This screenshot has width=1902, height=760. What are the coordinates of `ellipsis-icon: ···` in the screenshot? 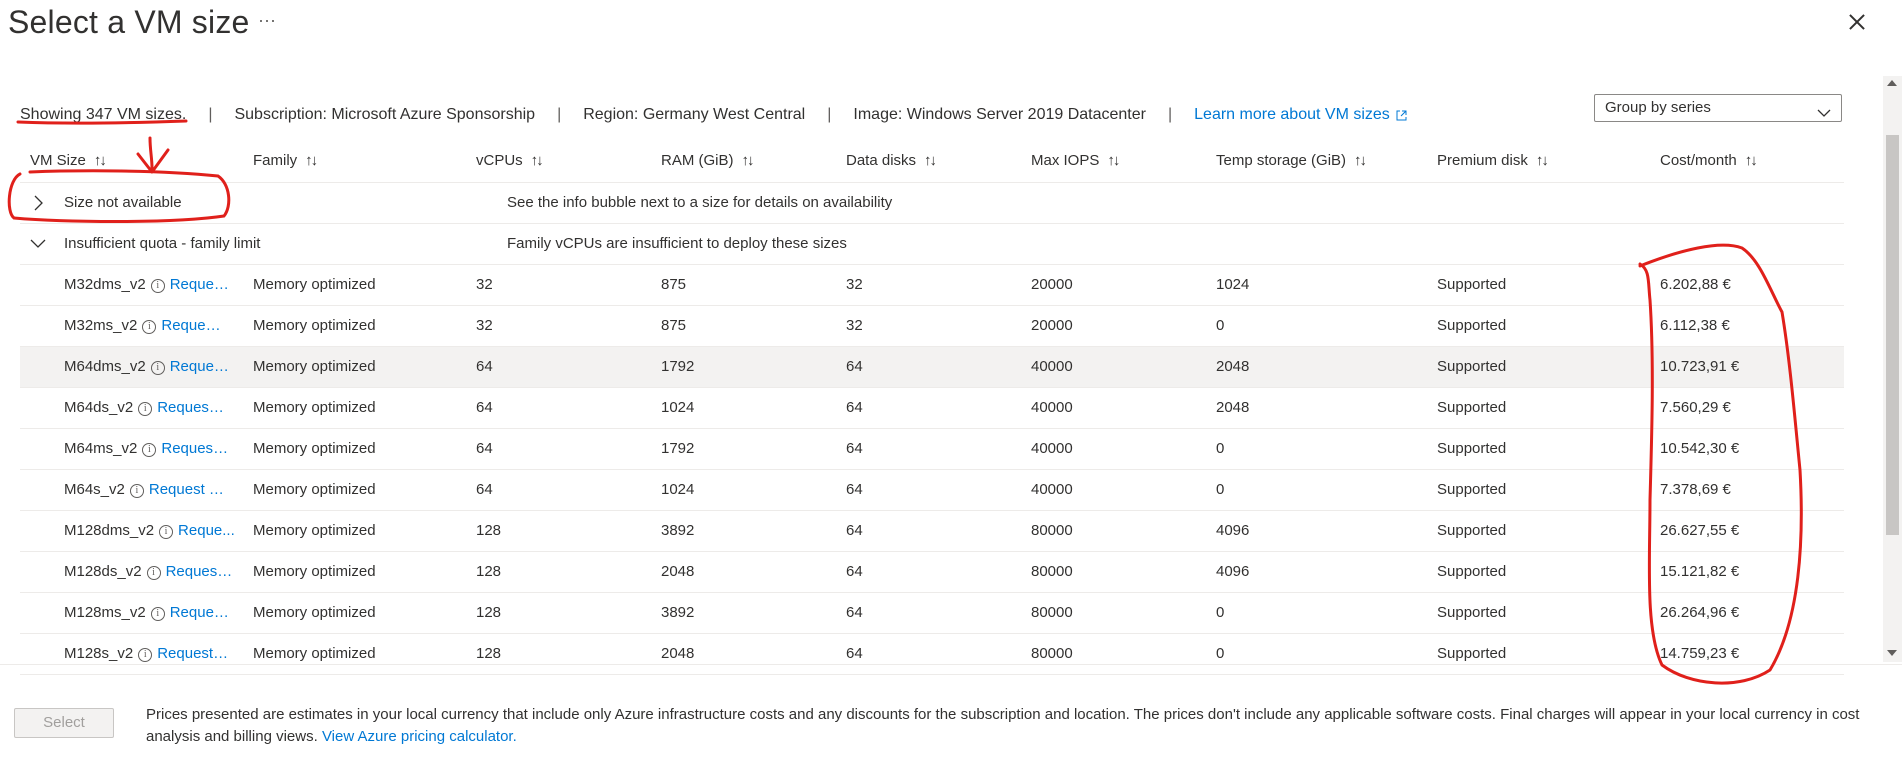 It's located at (267, 20).